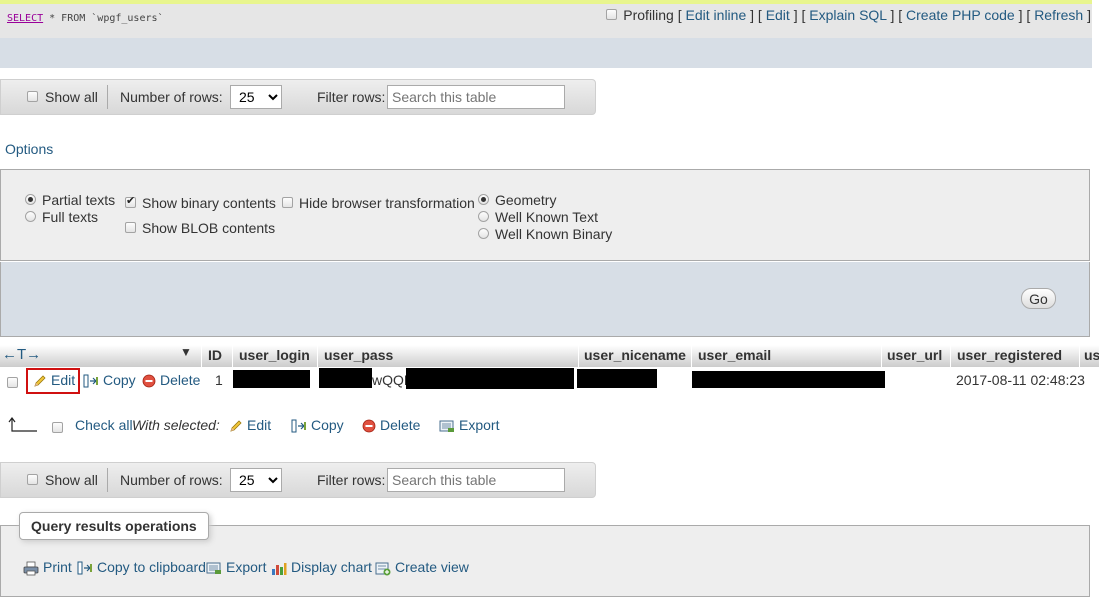 This screenshot has height=601, width=1099. I want to click on wkb-option: Well Known Binary, so click(545, 234).